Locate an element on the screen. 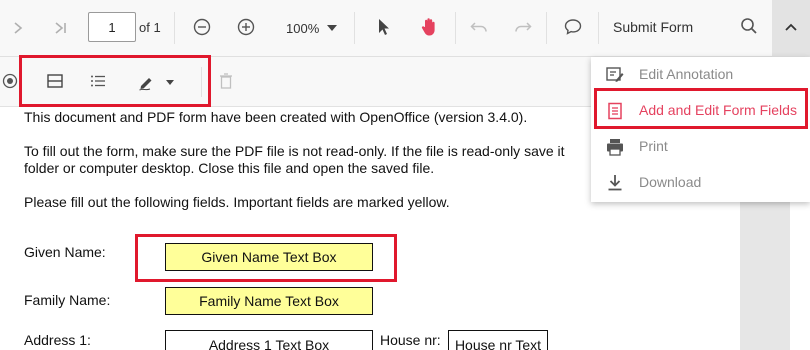 This screenshot has height=350, width=810. menu-item-print: Print is located at coordinates (700, 147).